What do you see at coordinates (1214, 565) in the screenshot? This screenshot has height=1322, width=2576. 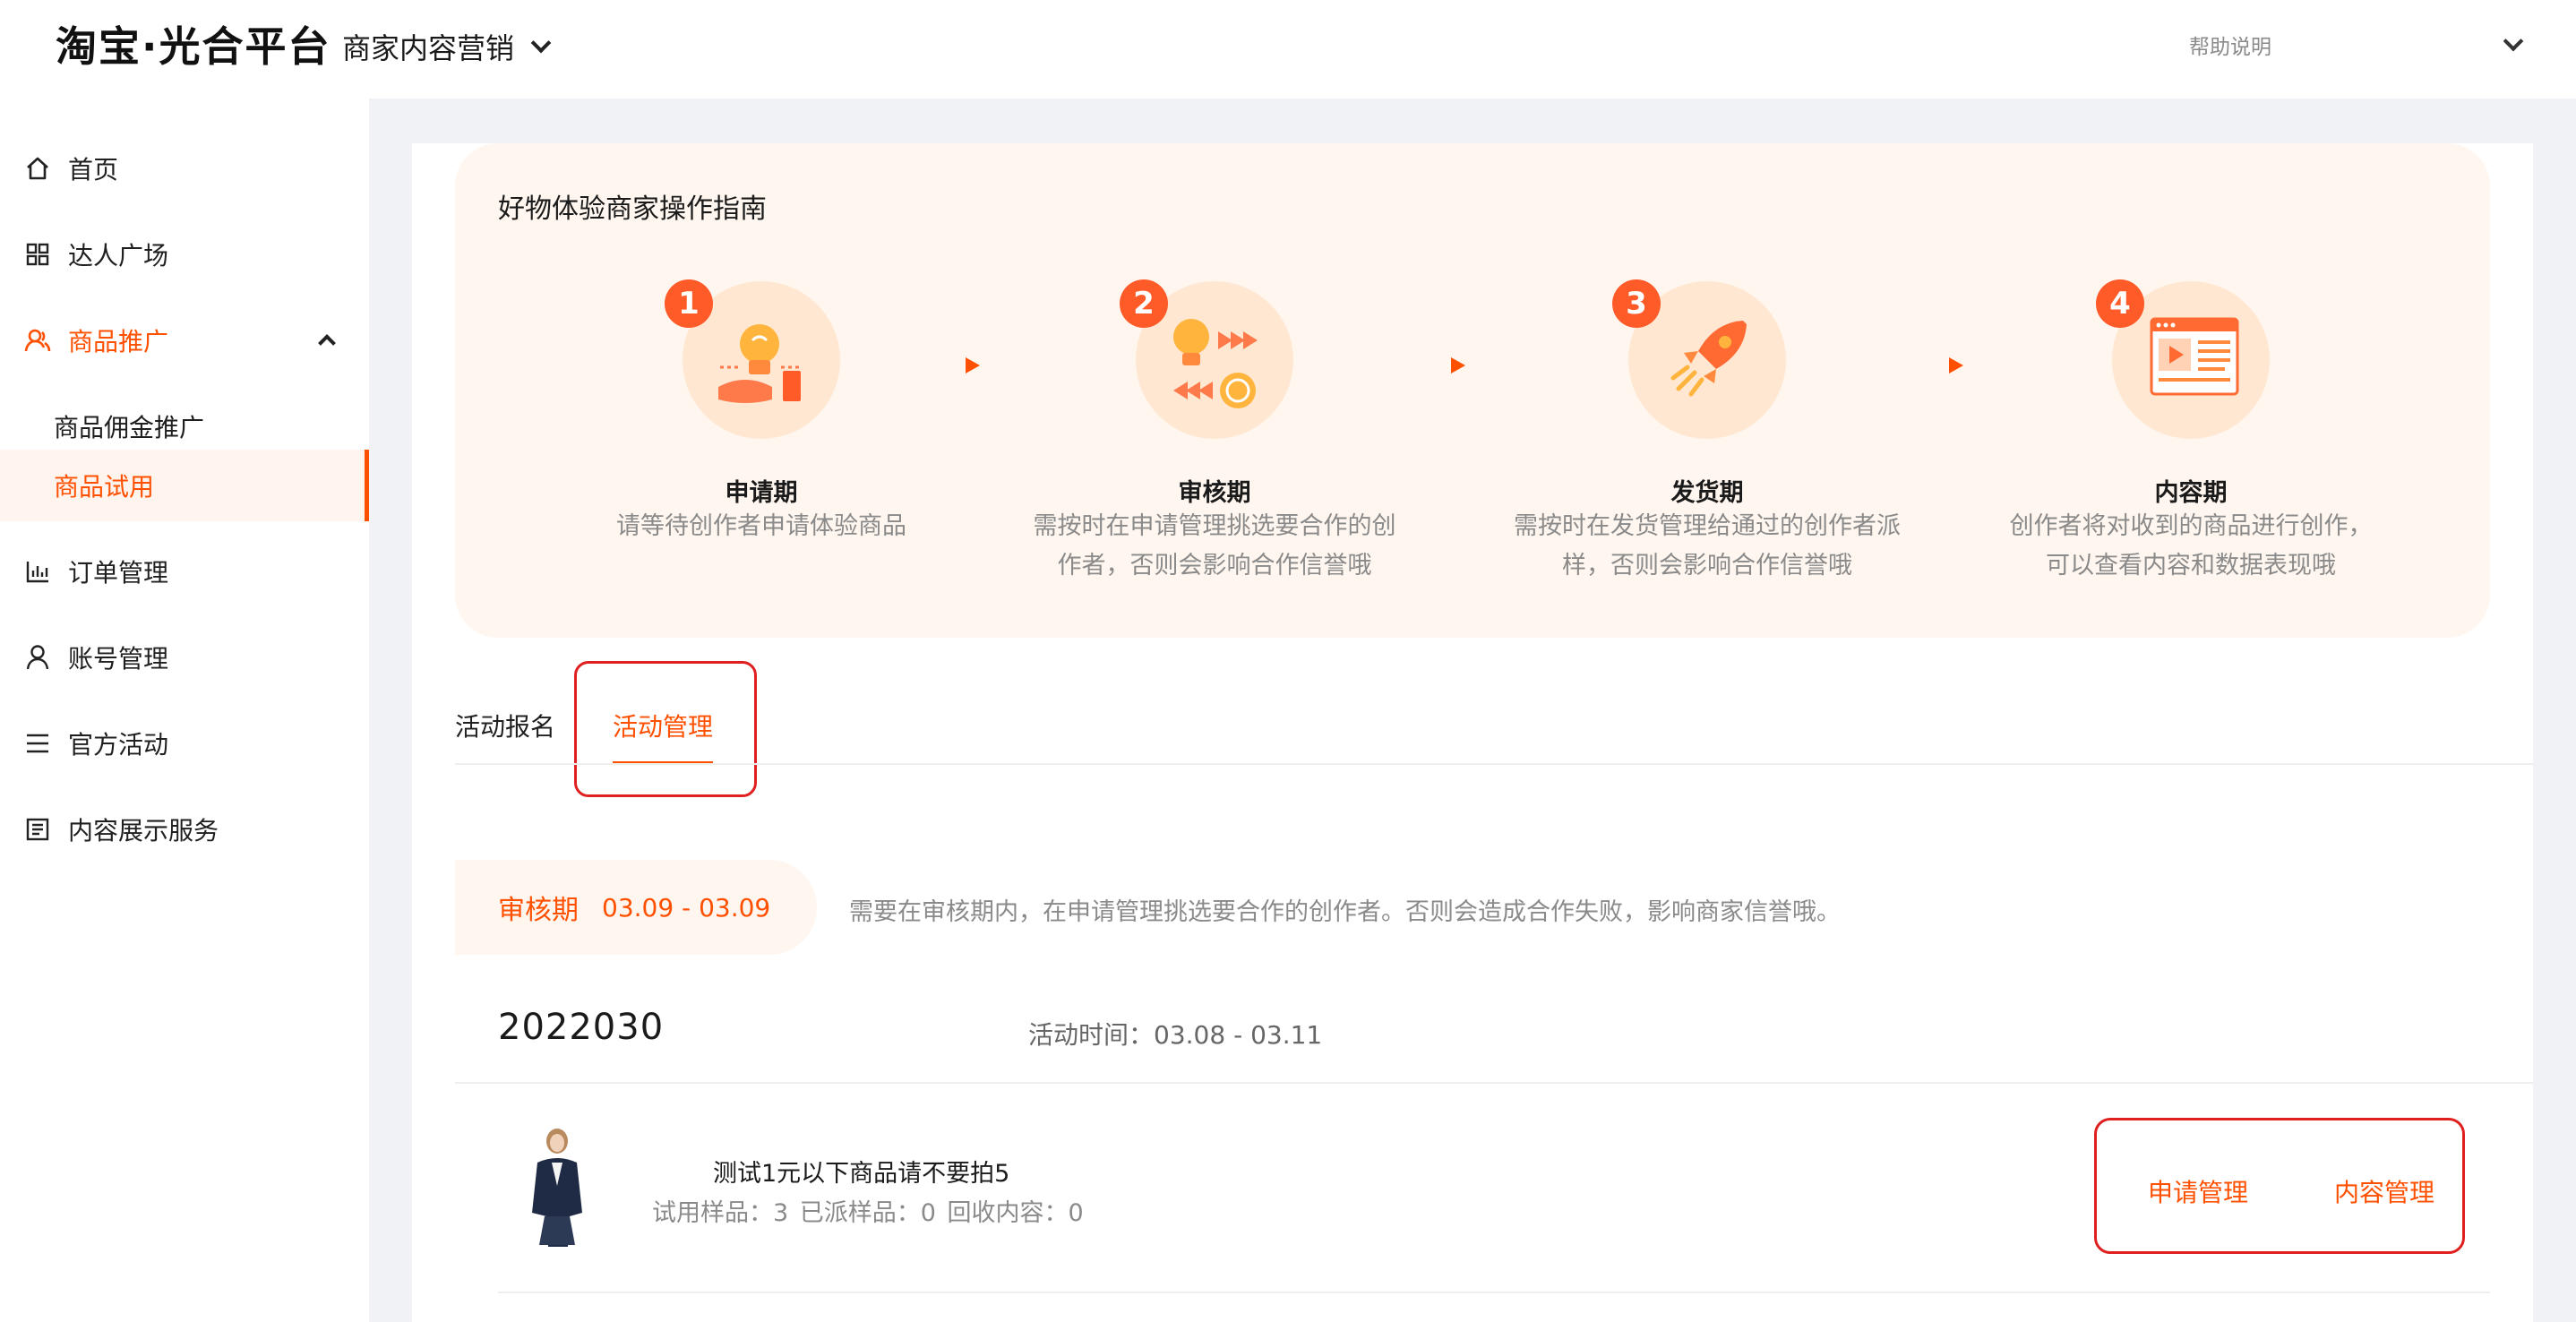 I see `step-2-desc-line: 作者，否则会影响合作信誉哦` at bounding box center [1214, 565].